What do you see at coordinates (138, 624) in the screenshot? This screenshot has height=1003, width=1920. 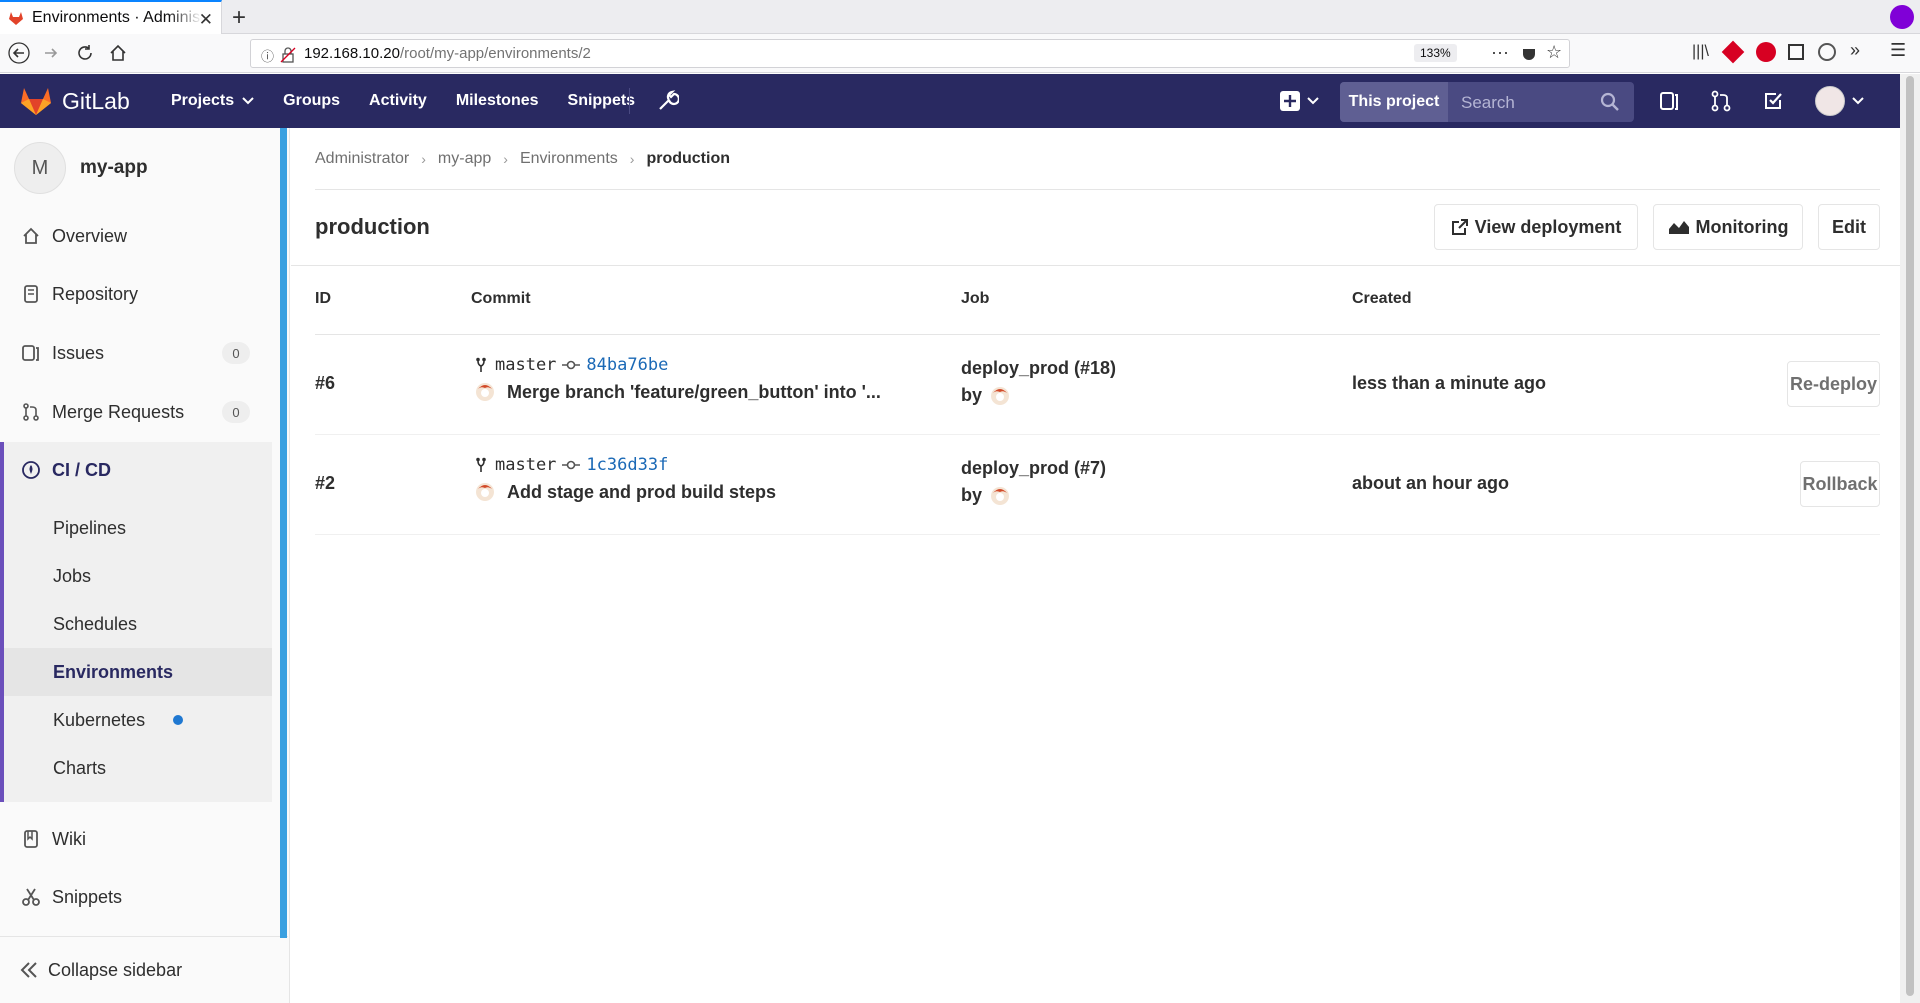 I see `sidebar-sub-schedules: Schedules` at bounding box center [138, 624].